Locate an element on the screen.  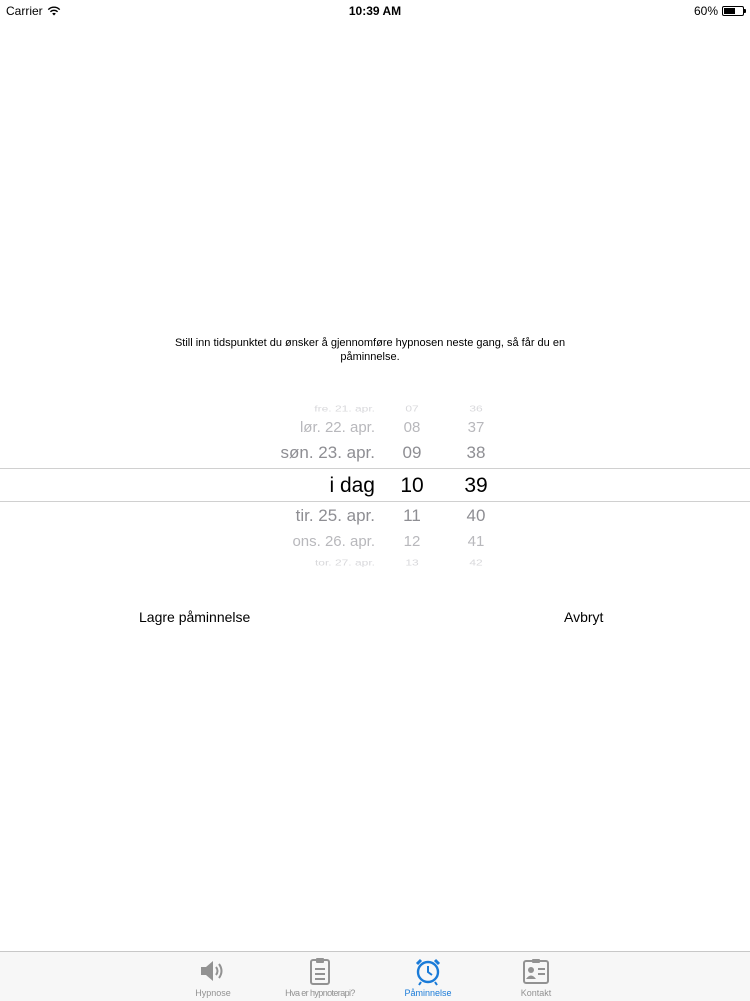
picker-day-value: i dag is located at coordinates (352, 485).